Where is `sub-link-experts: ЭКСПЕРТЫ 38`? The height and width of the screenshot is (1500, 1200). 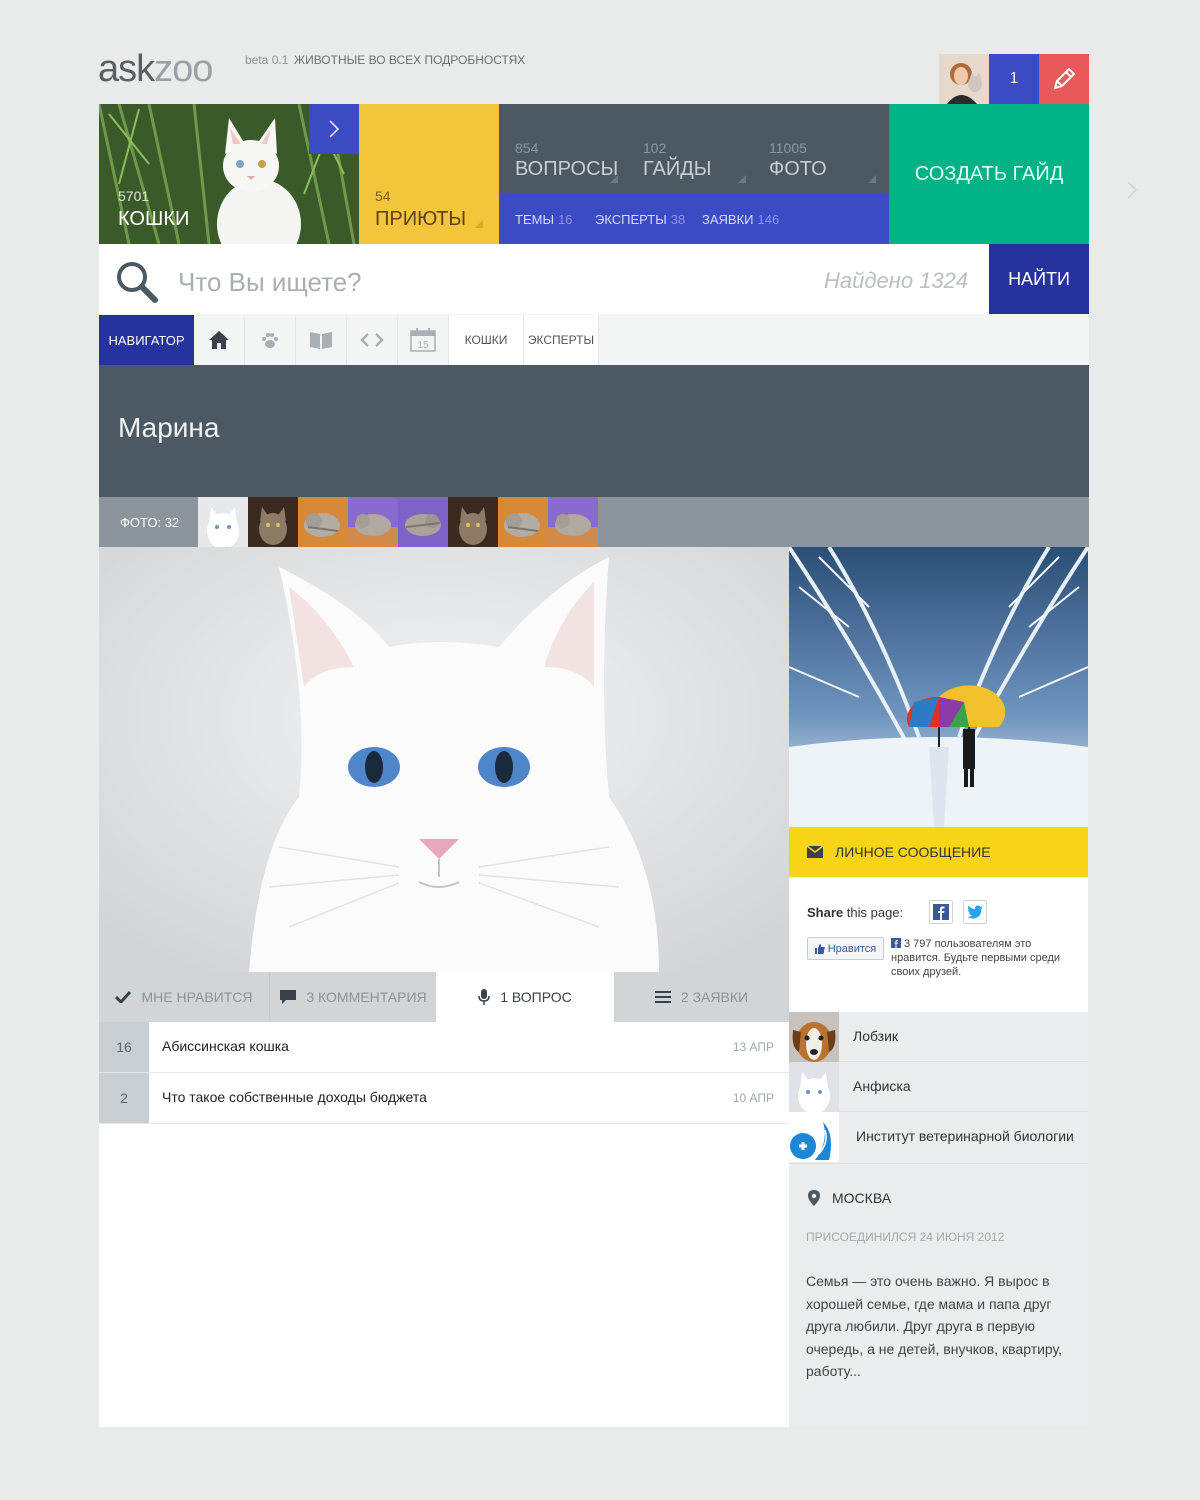 sub-link-experts: ЭКСПЕРТЫ 38 is located at coordinates (640, 219).